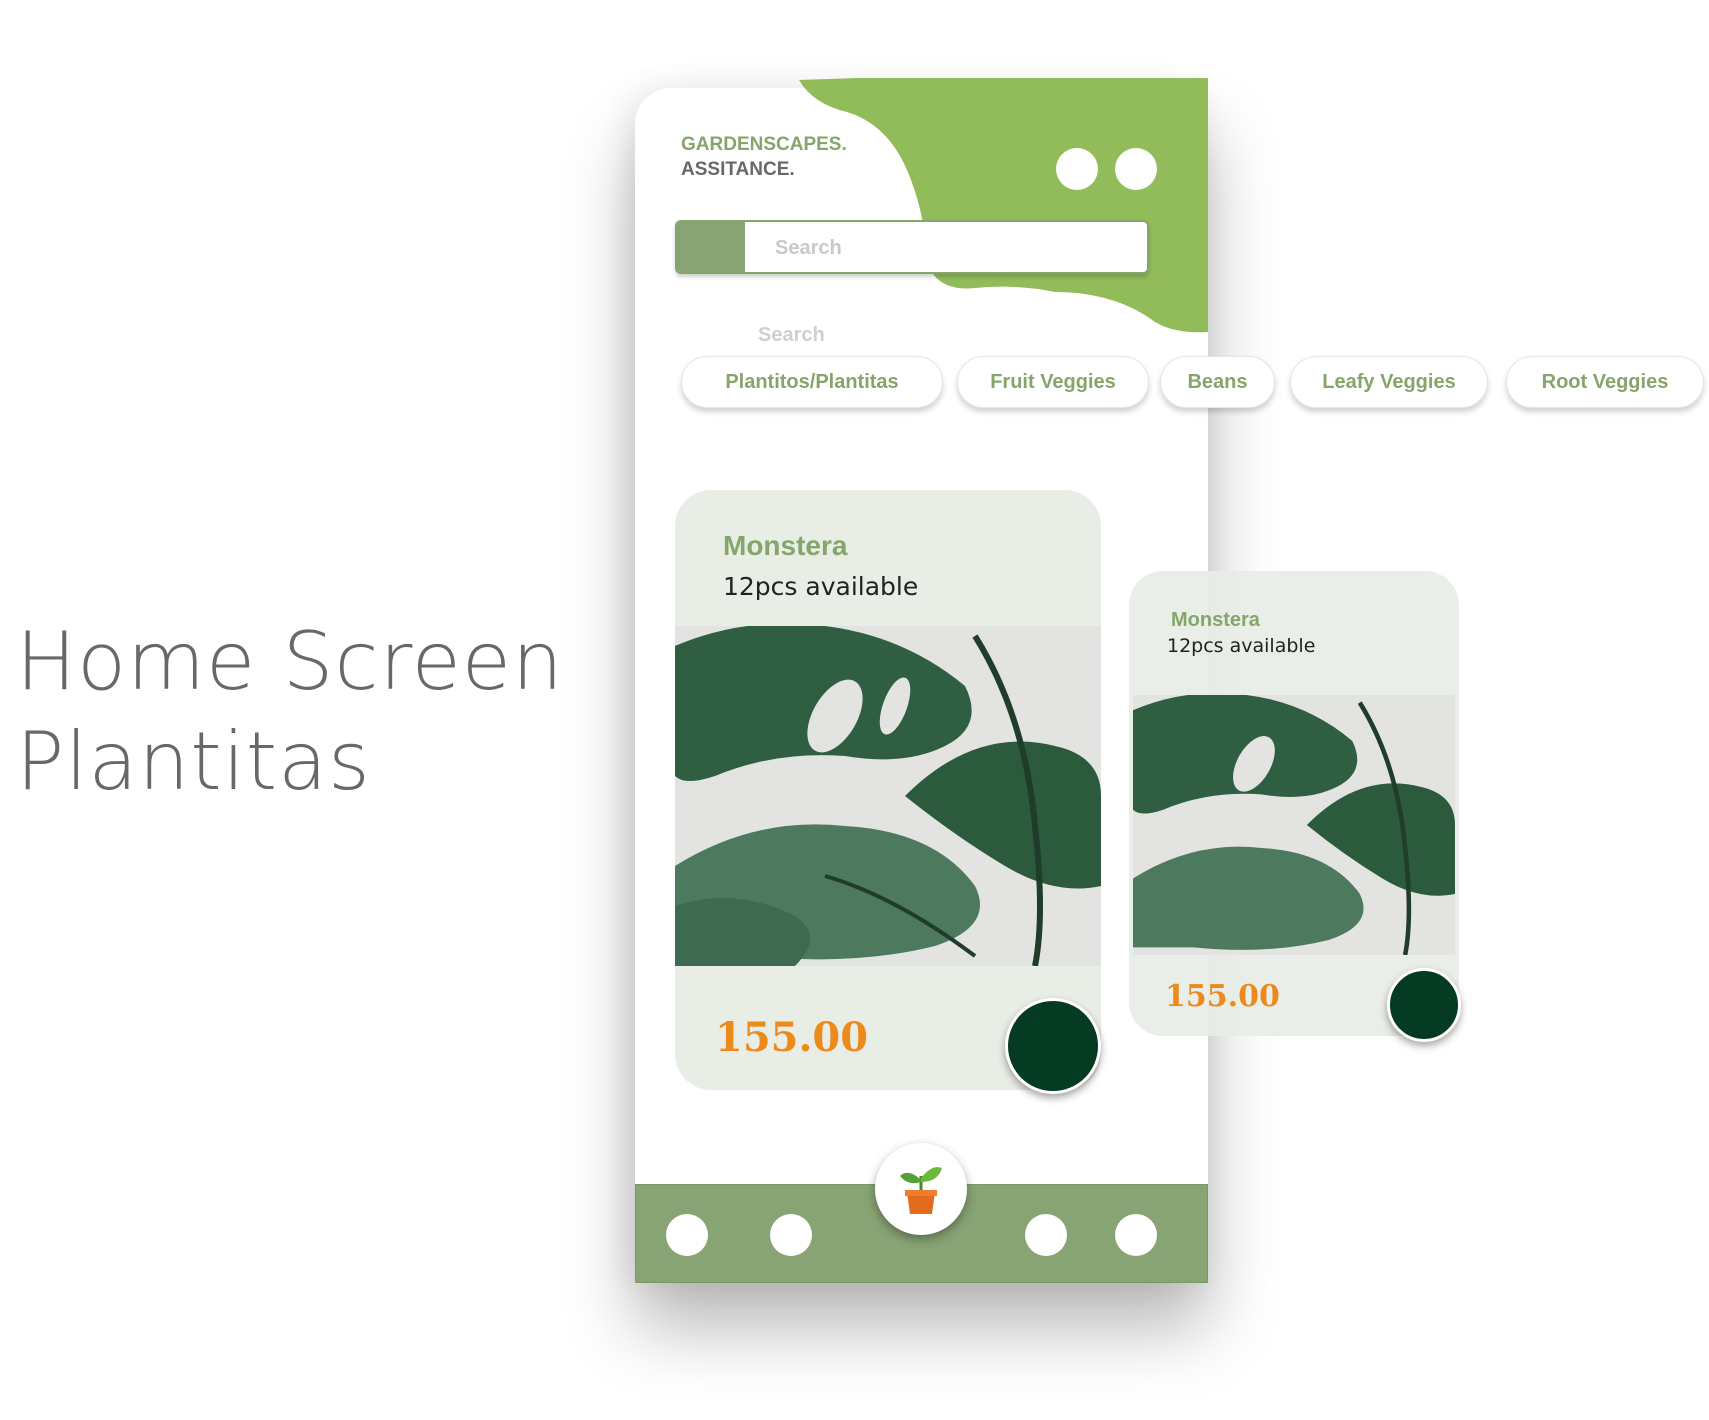  Describe the element at coordinates (792, 1037) in the screenshot. I see `product-price: 155.00` at that location.